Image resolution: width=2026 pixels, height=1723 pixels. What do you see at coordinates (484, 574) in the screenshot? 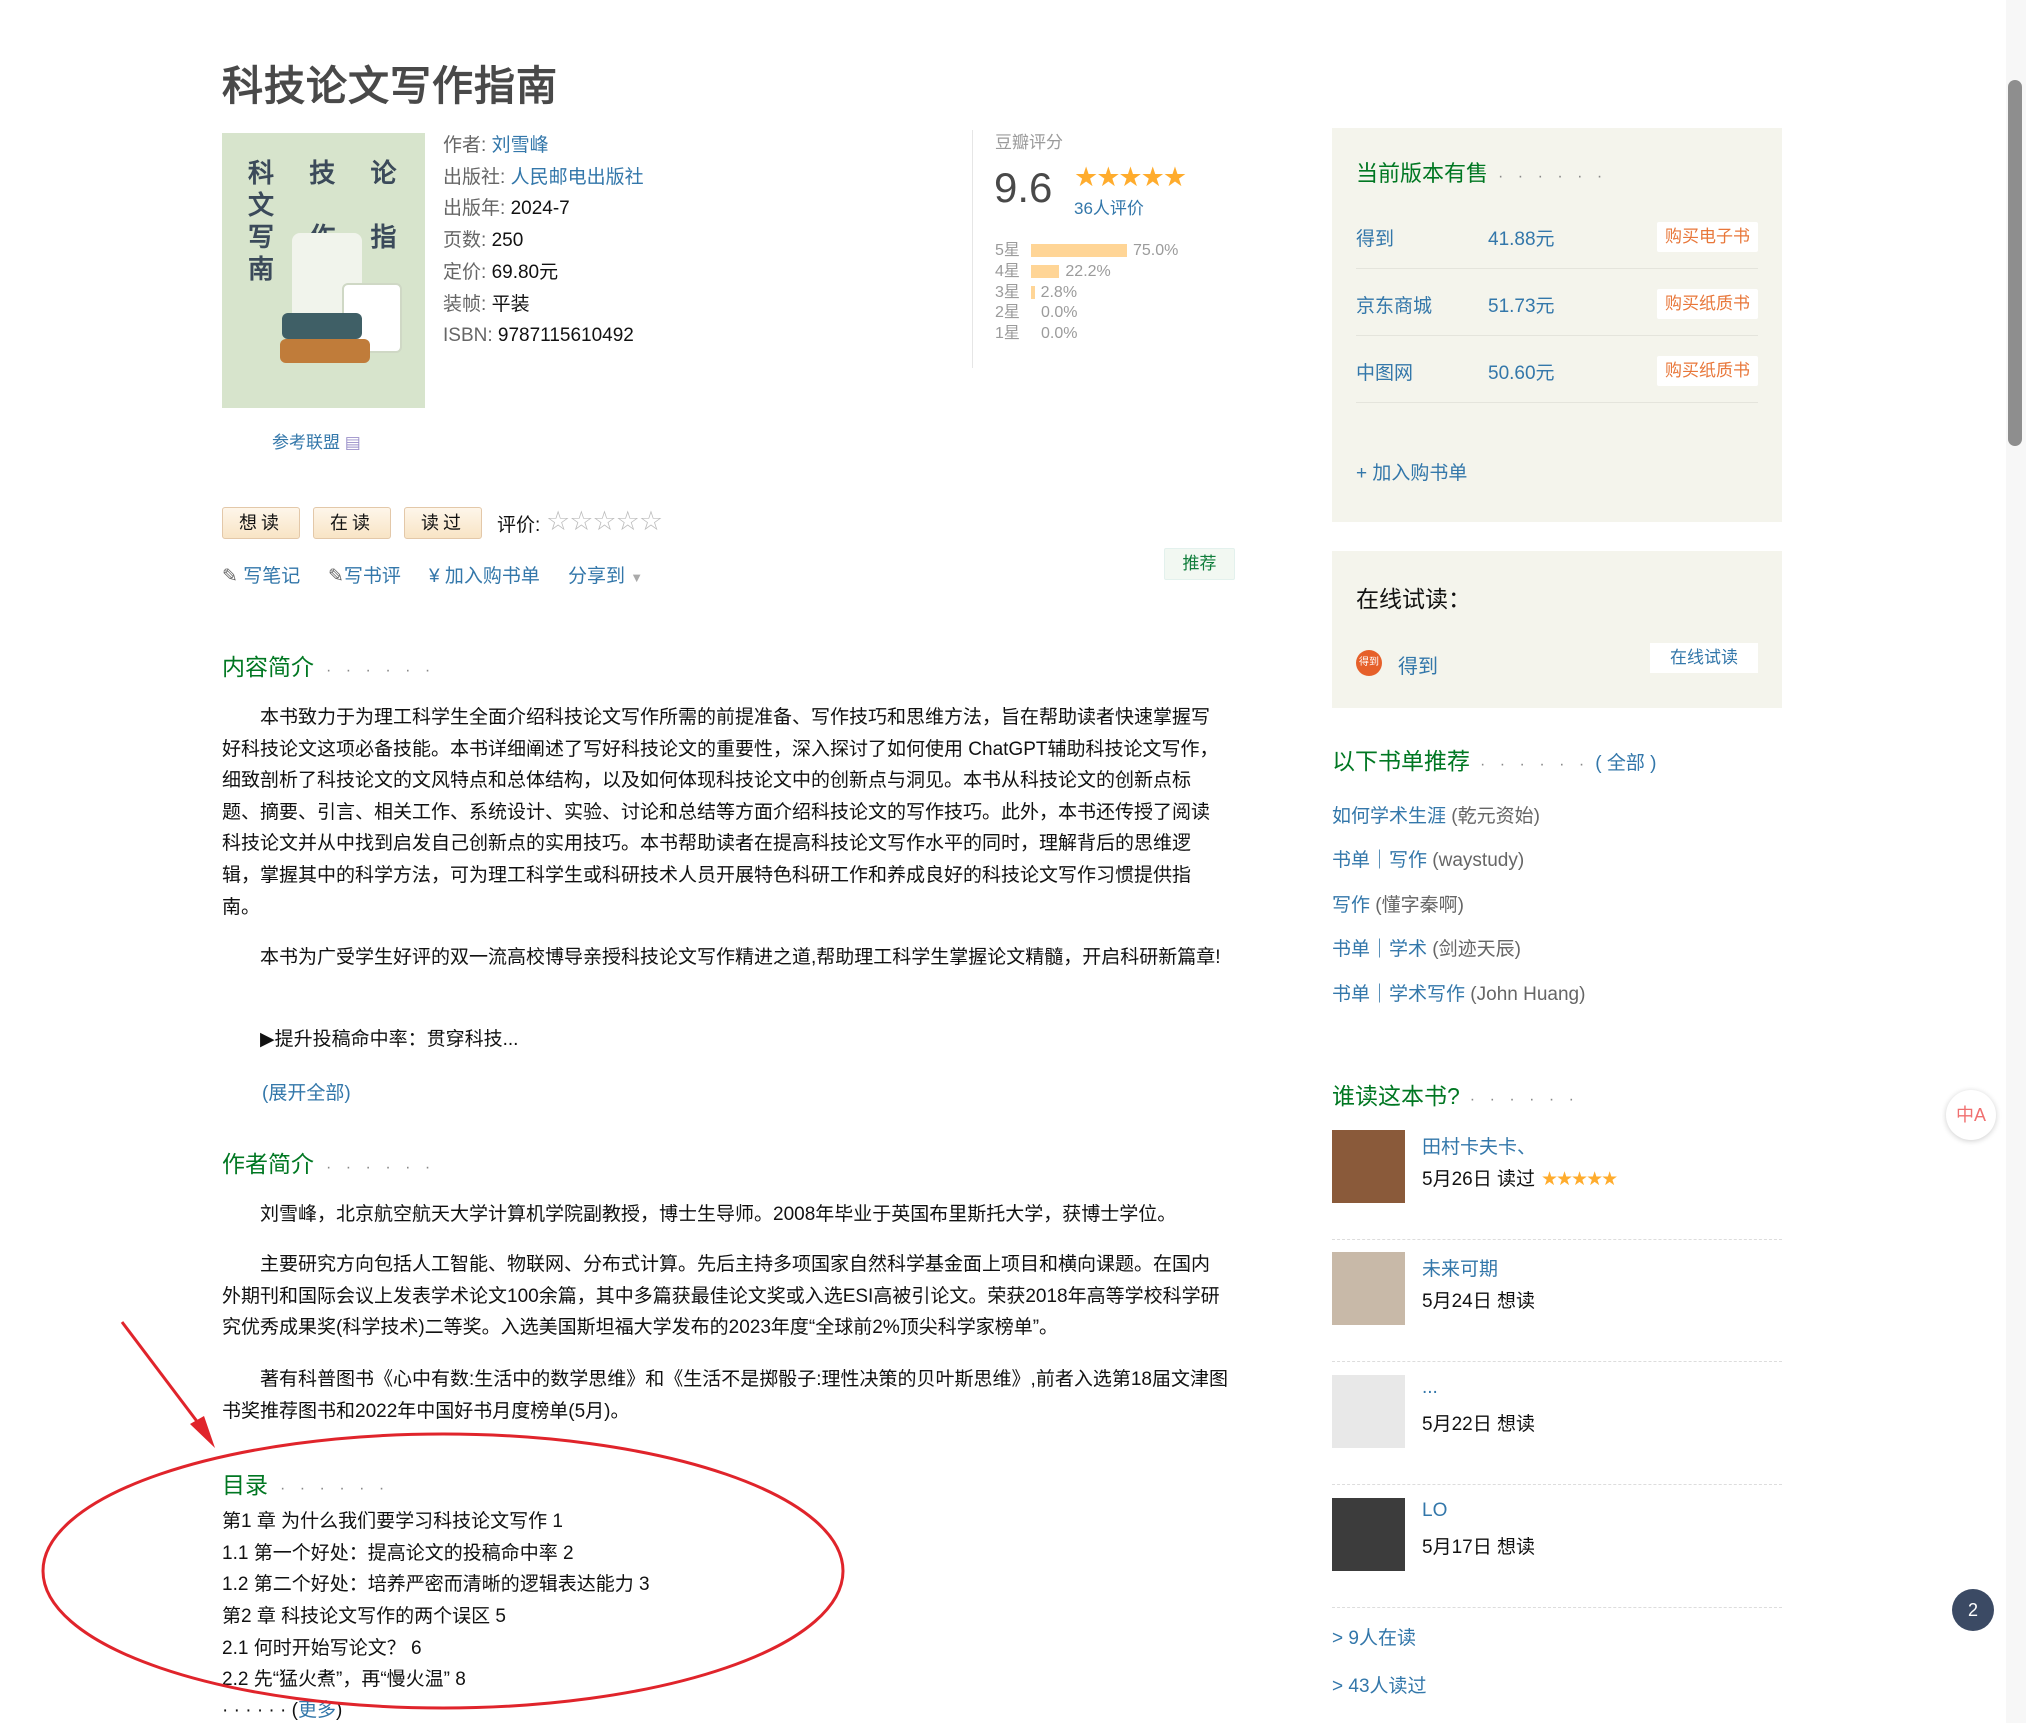
I see `add-booklist-link: ¥ 加入购书单` at bounding box center [484, 574].